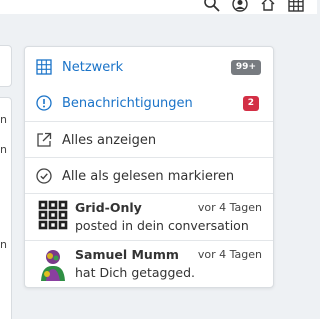 Image resolution: width=320 pixels, height=319 pixels. What do you see at coordinates (296, 6) in the screenshot?
I see `grid-icon` at bounding box center [296, 6].